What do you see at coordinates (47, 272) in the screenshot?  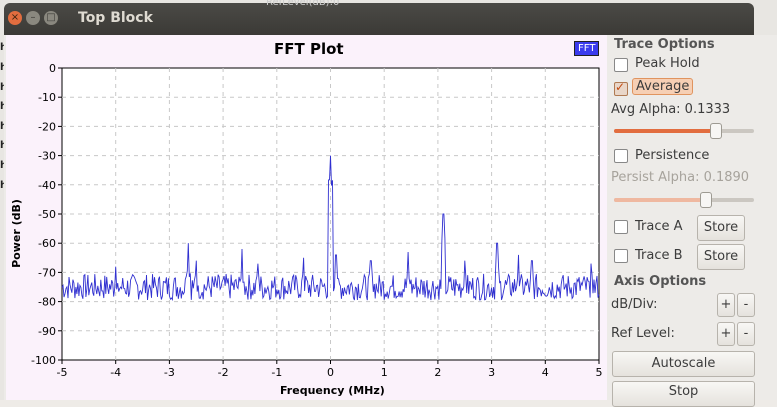 I see `y-tick-label: -70` at bounding box center [47, 272].